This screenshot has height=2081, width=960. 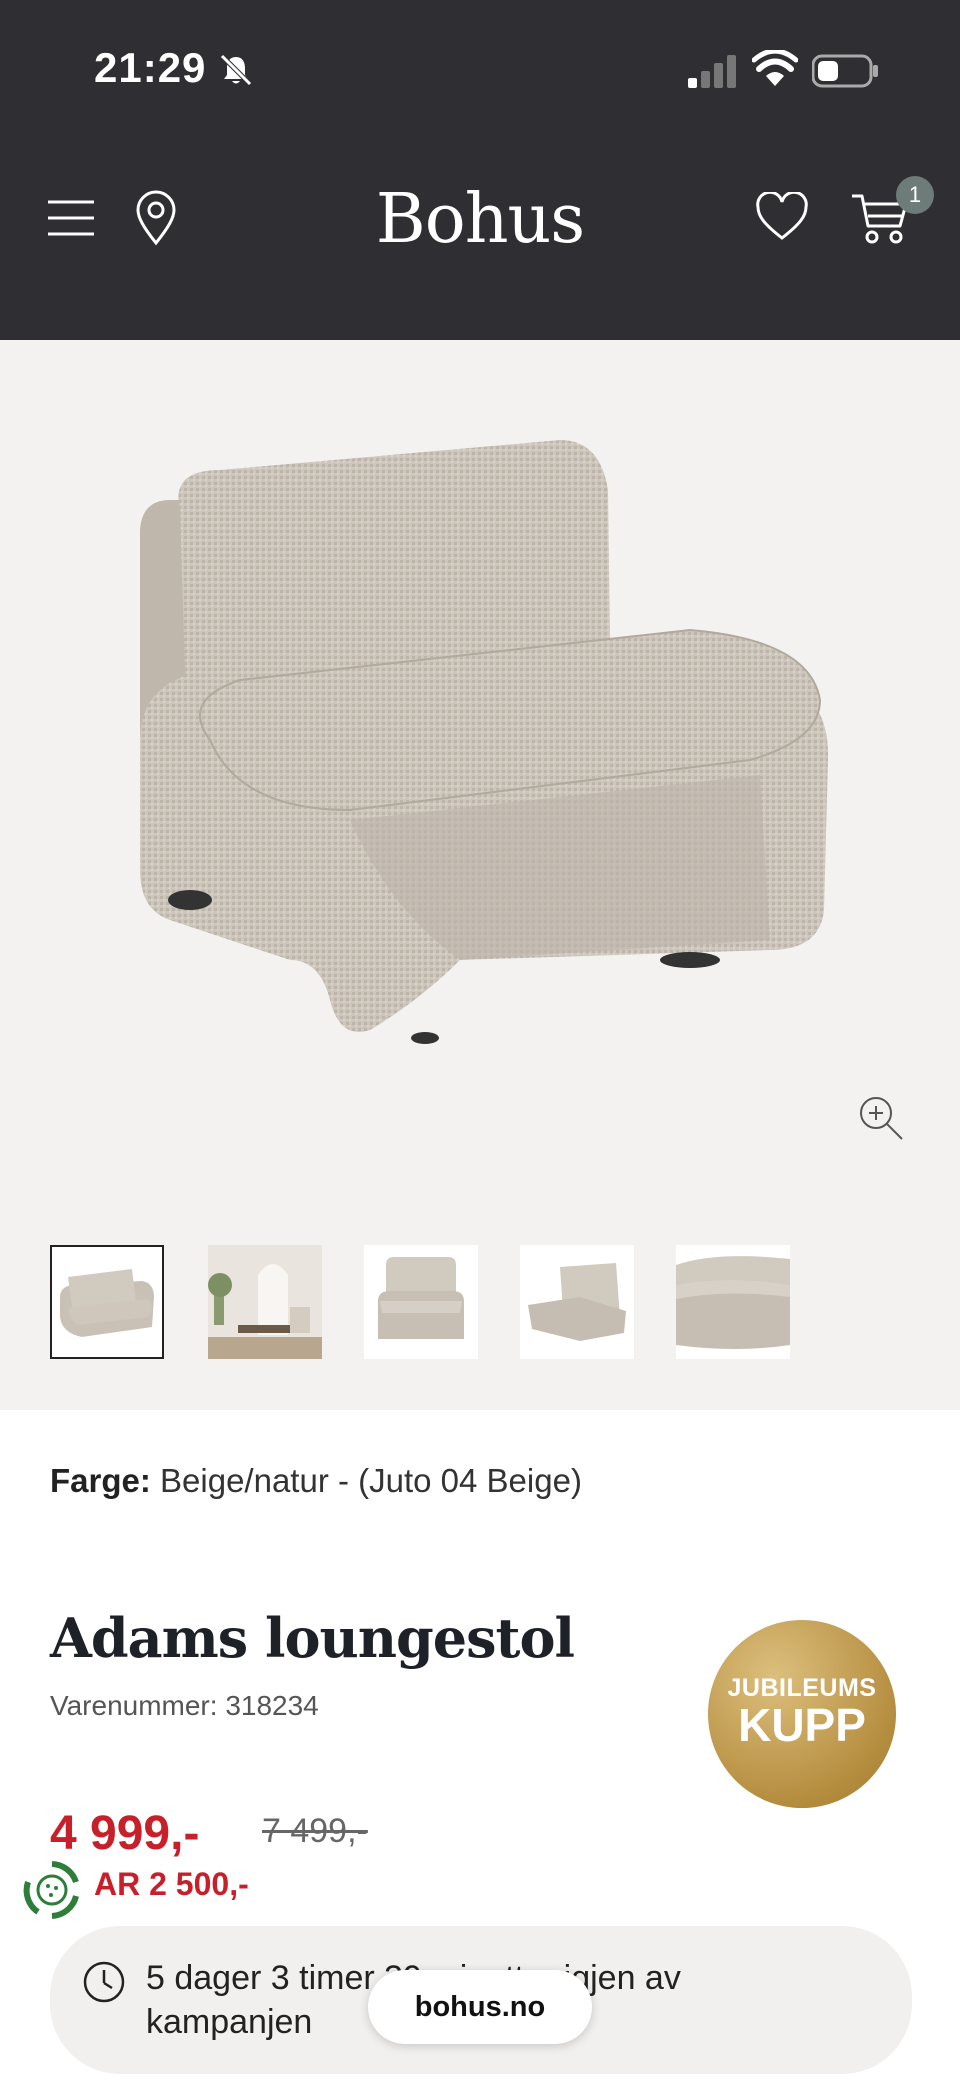 What do you see at coordinates (845, 71) in the screenshot?
I see `battery-icon` at bounding box center [845, 71].